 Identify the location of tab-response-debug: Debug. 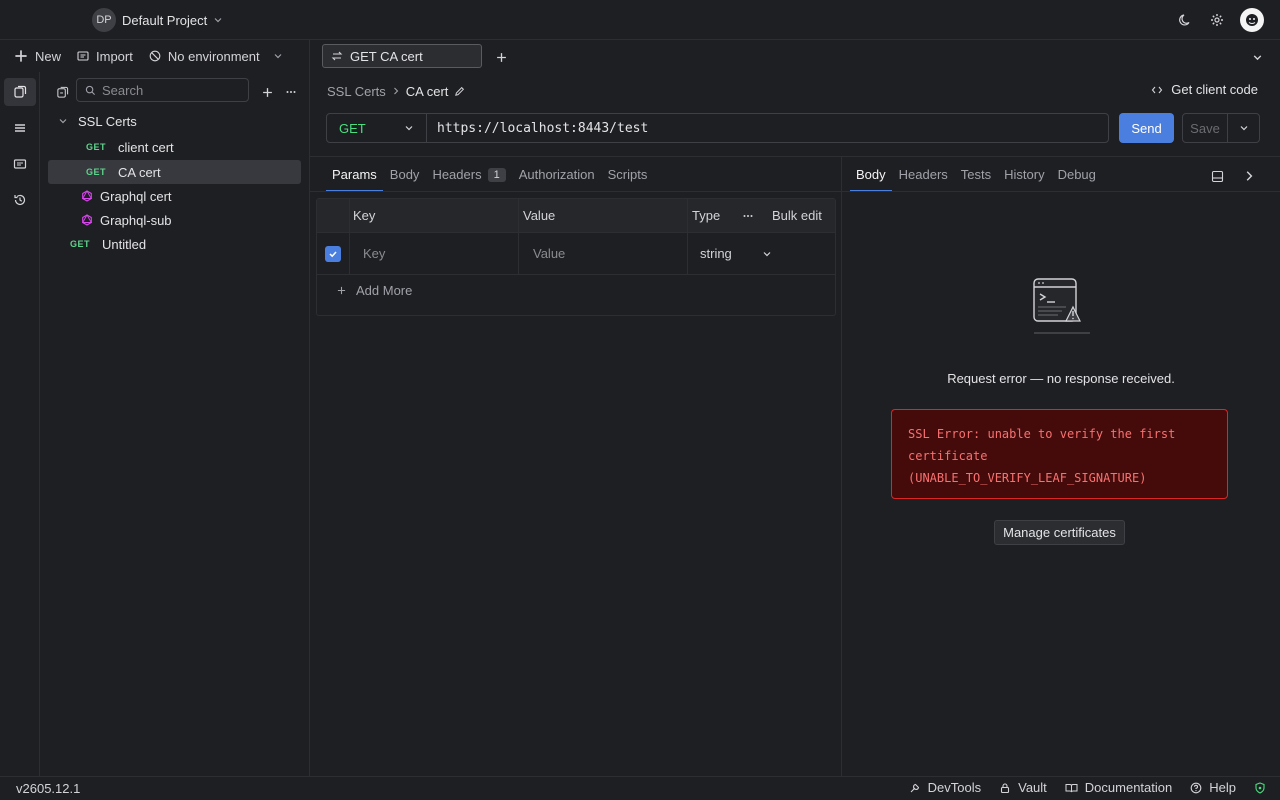
(1077, 174).